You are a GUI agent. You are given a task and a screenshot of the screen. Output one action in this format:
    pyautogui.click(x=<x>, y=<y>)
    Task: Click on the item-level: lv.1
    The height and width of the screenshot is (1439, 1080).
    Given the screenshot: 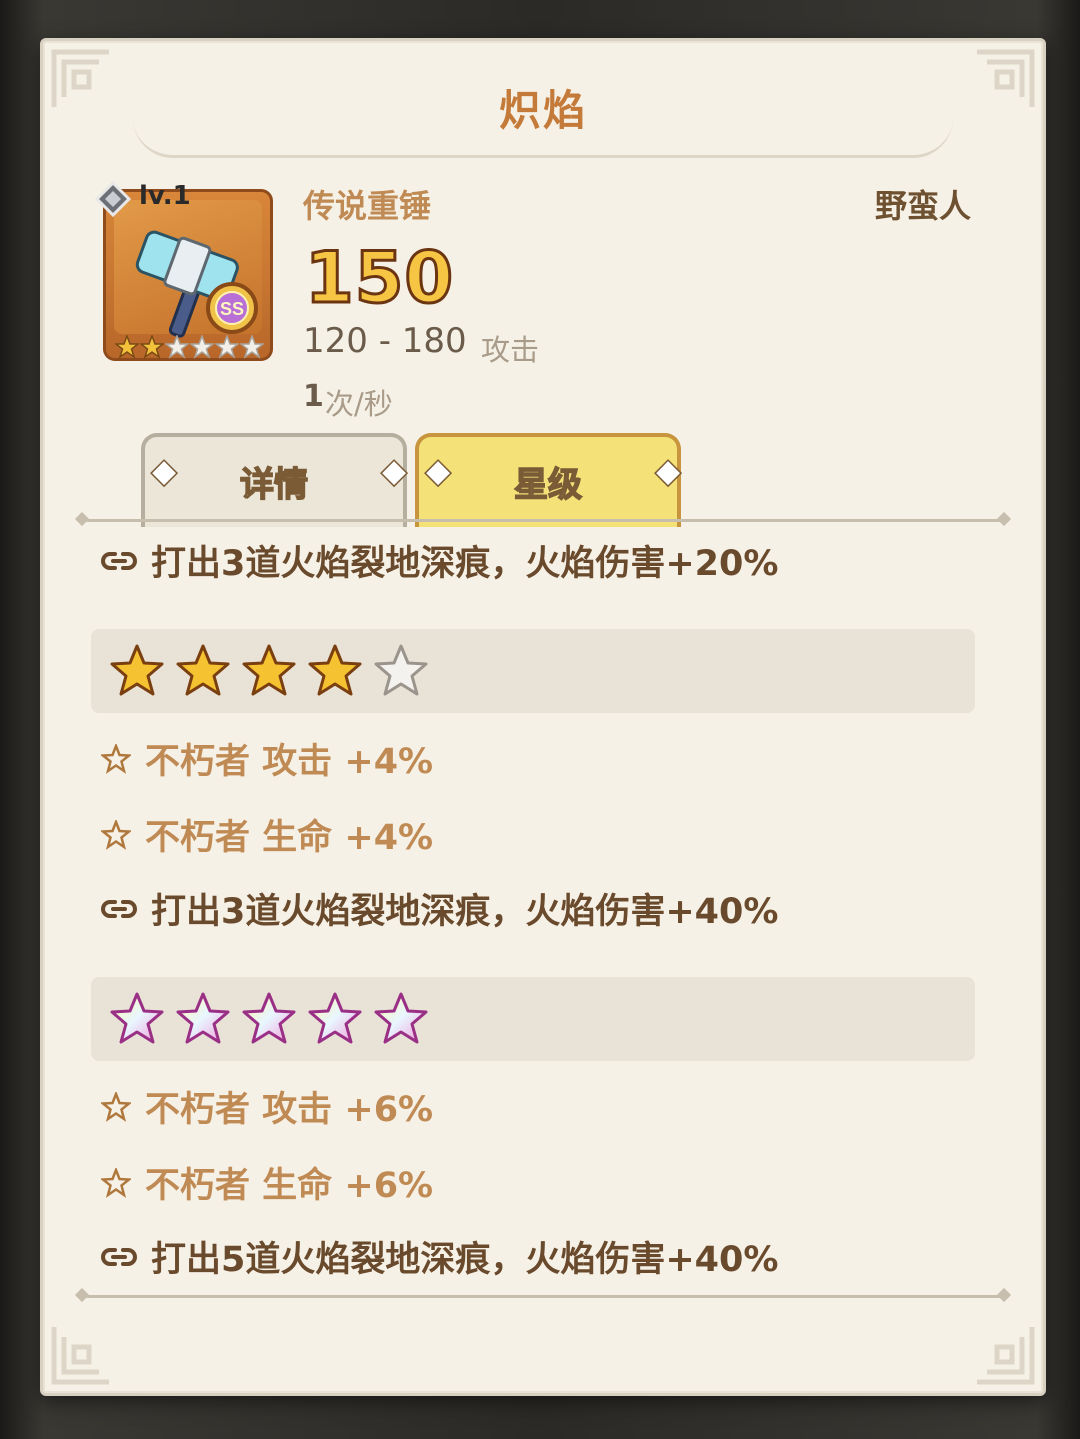 What is the action you would take?
    pyautogui.click(x=165, y=196)
    